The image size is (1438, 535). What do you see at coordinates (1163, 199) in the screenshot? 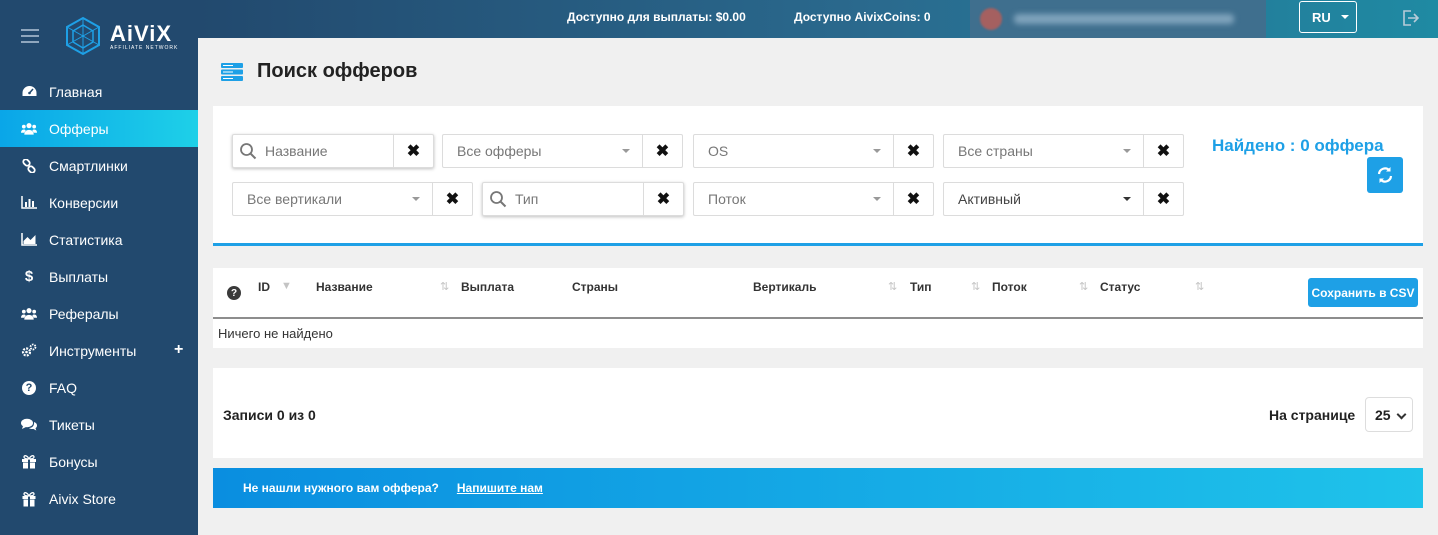
I see `clear-status-button: ✖` at bounding box center [1163, 199].